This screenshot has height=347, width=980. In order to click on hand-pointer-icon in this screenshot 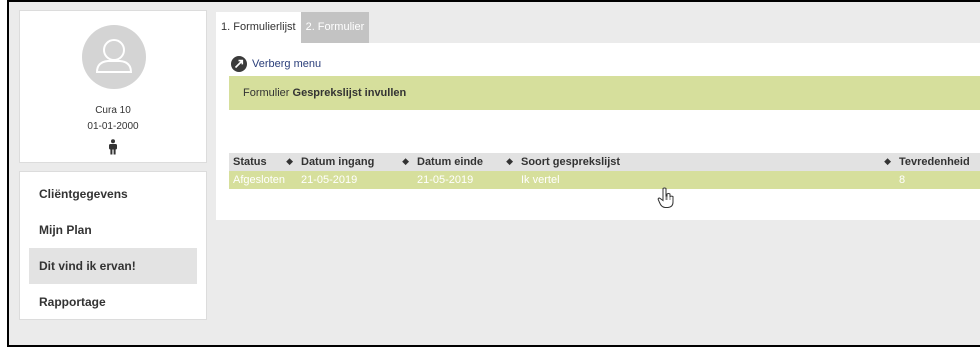, I will do `click(666, 199)`.